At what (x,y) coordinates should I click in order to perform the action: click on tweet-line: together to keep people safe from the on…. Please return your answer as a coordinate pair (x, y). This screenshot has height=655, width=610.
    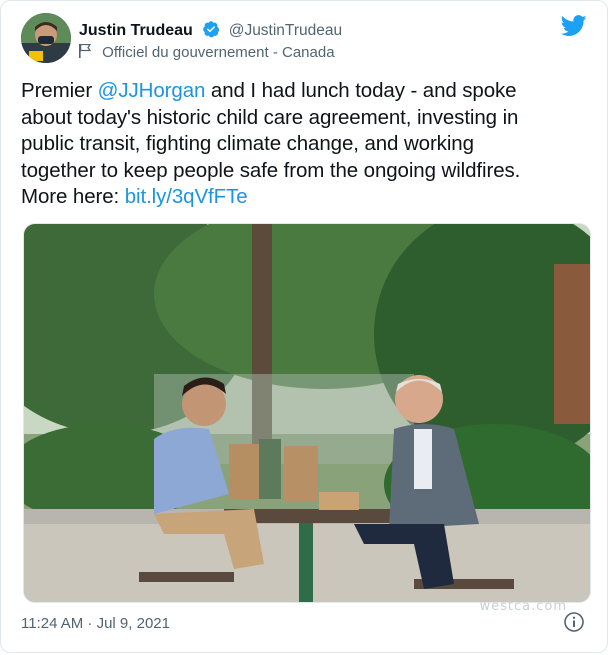
    Looking at the image, I should click on (307, 171).